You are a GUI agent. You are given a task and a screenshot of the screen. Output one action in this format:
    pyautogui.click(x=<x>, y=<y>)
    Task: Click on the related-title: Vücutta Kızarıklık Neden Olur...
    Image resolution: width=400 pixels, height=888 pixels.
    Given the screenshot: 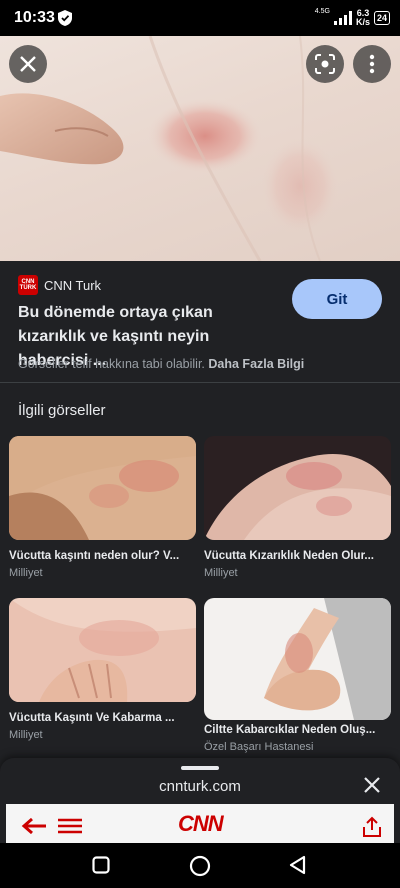 What is the action you would take?
    pyautogui.click(x=289, y=556)
    